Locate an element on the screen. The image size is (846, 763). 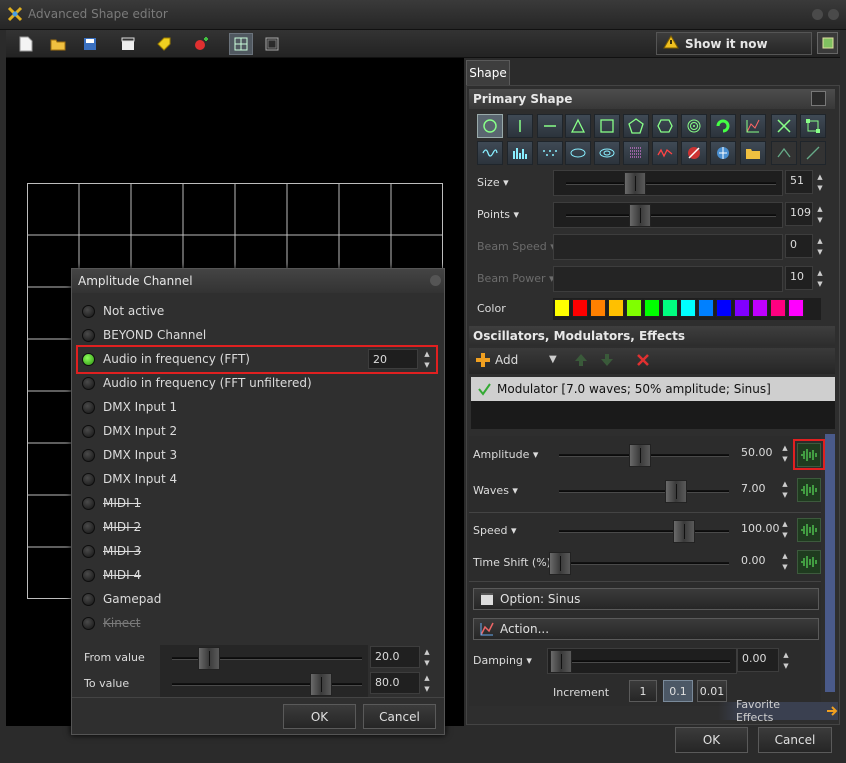
show-it-now-button: Show it now is located at coordinates (734, 43).